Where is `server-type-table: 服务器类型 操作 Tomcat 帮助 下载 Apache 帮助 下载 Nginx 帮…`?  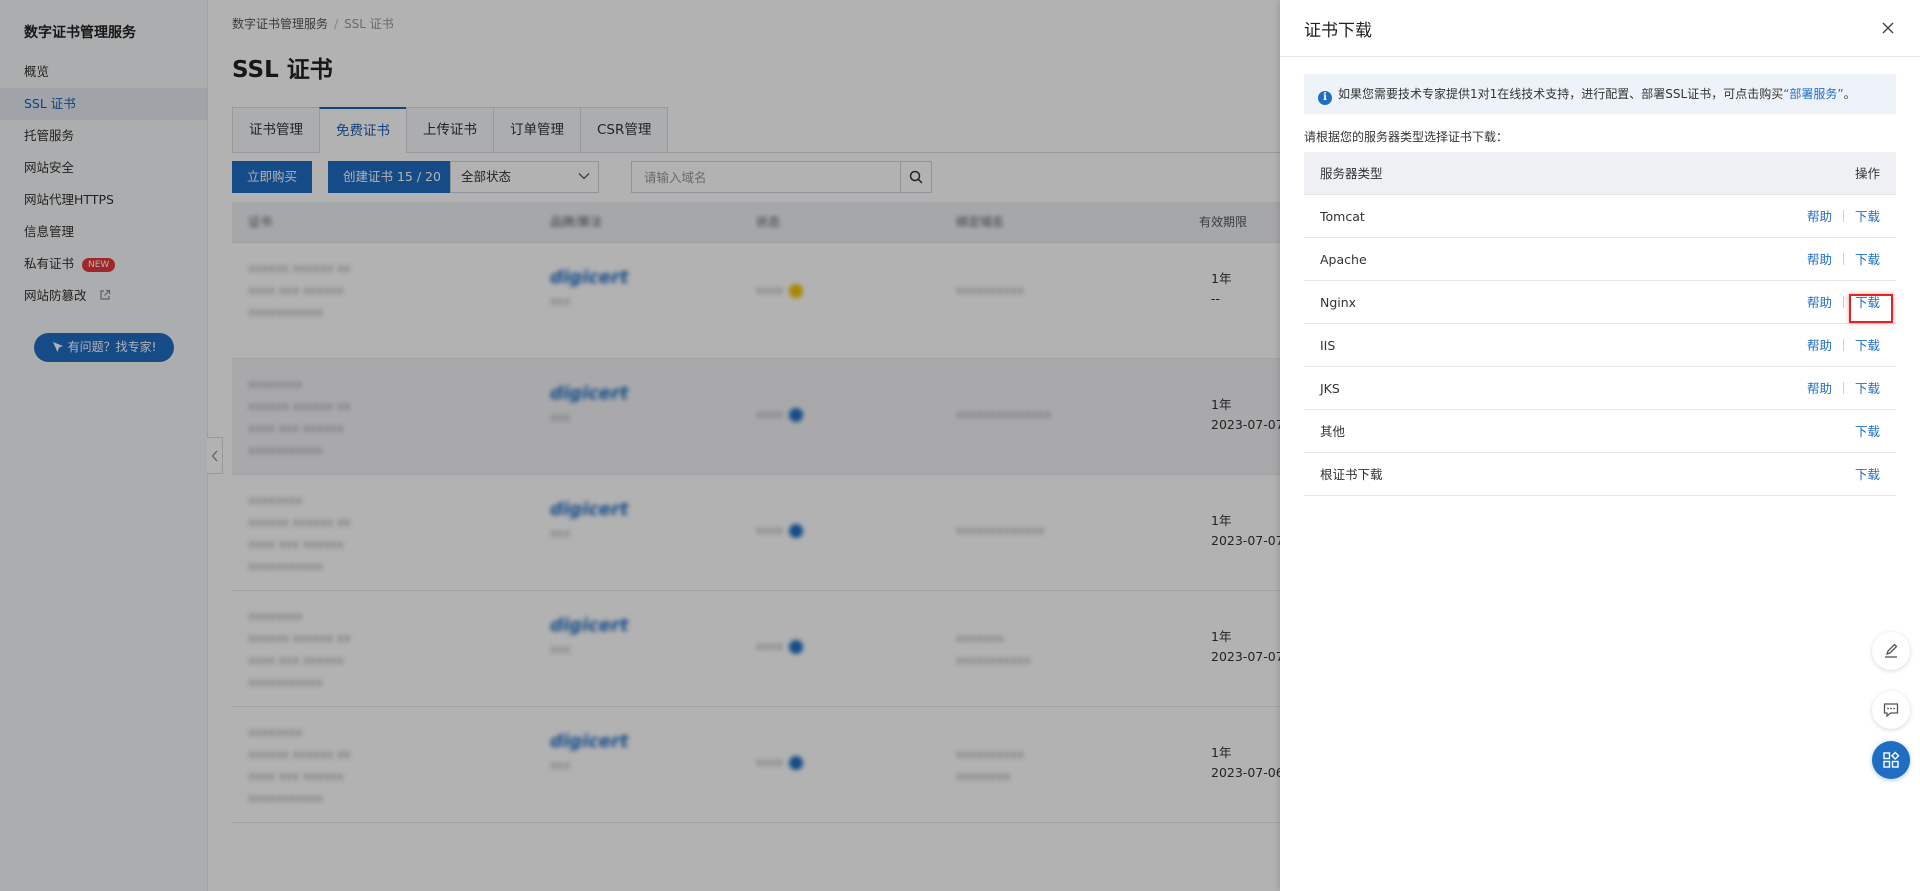
server-type-table: 服务器类型 操作 Tomcat 帮助 下载 Apache 帮助 下载 Nginx 帮… is located at coordinates (1600, 324).